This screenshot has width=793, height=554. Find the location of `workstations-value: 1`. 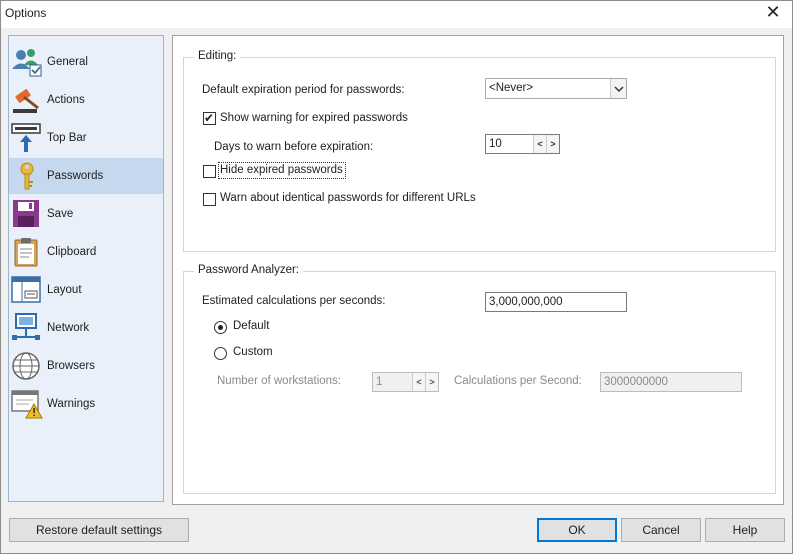

workstations-value: 1 is located at coordinates (379, 382).